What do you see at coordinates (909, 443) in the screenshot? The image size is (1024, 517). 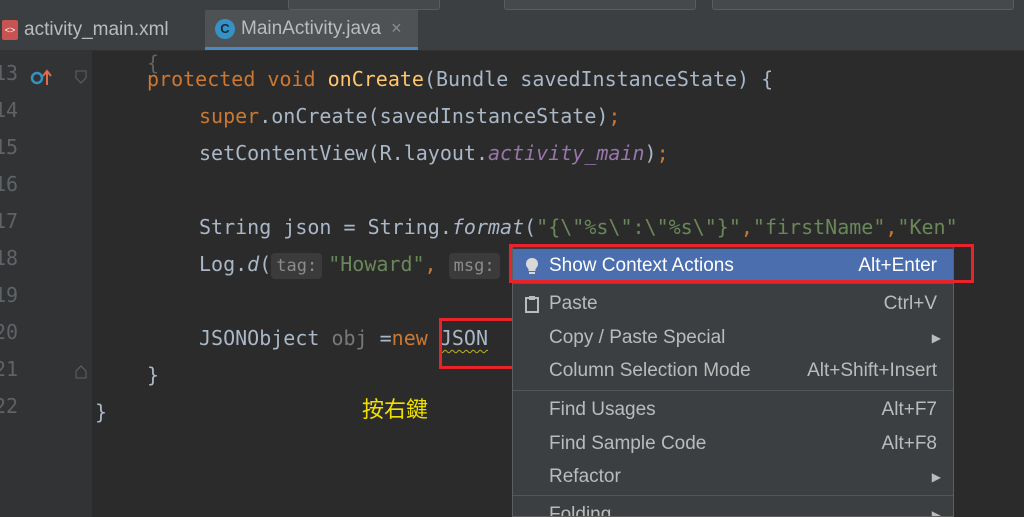 I see `menu-item-shortcut: Alt+F8` at bounding box center [909, 443].